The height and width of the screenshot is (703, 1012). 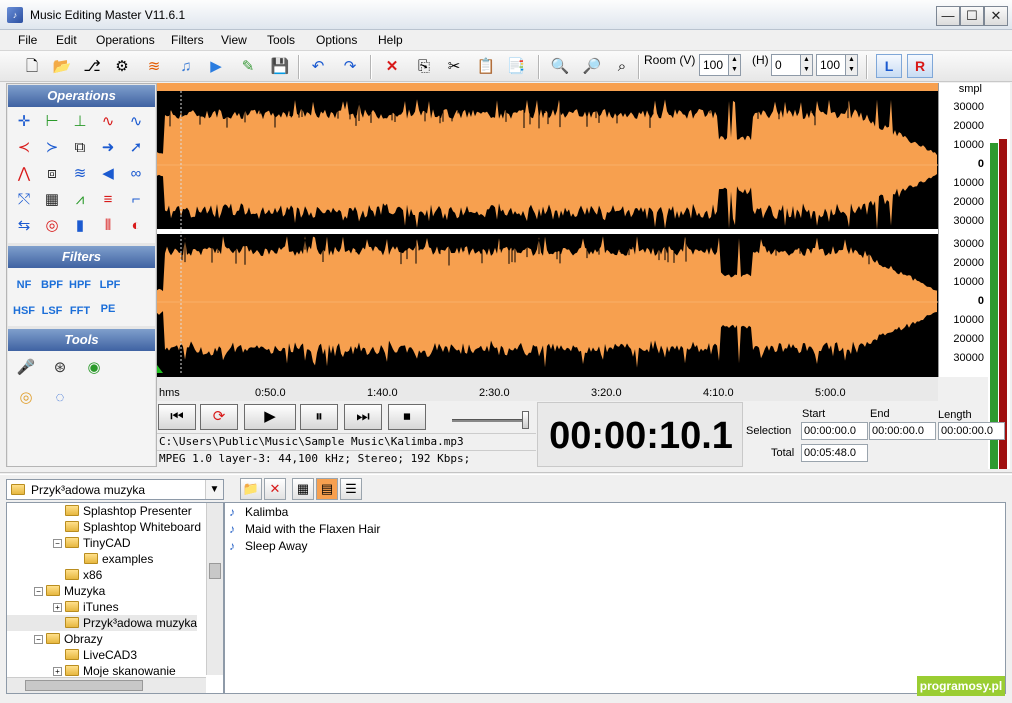 What do you see at coordinates (94, 368) in the screenshot?
I see `id3-tag-icon: ◉` at bounding box center [94, 368].